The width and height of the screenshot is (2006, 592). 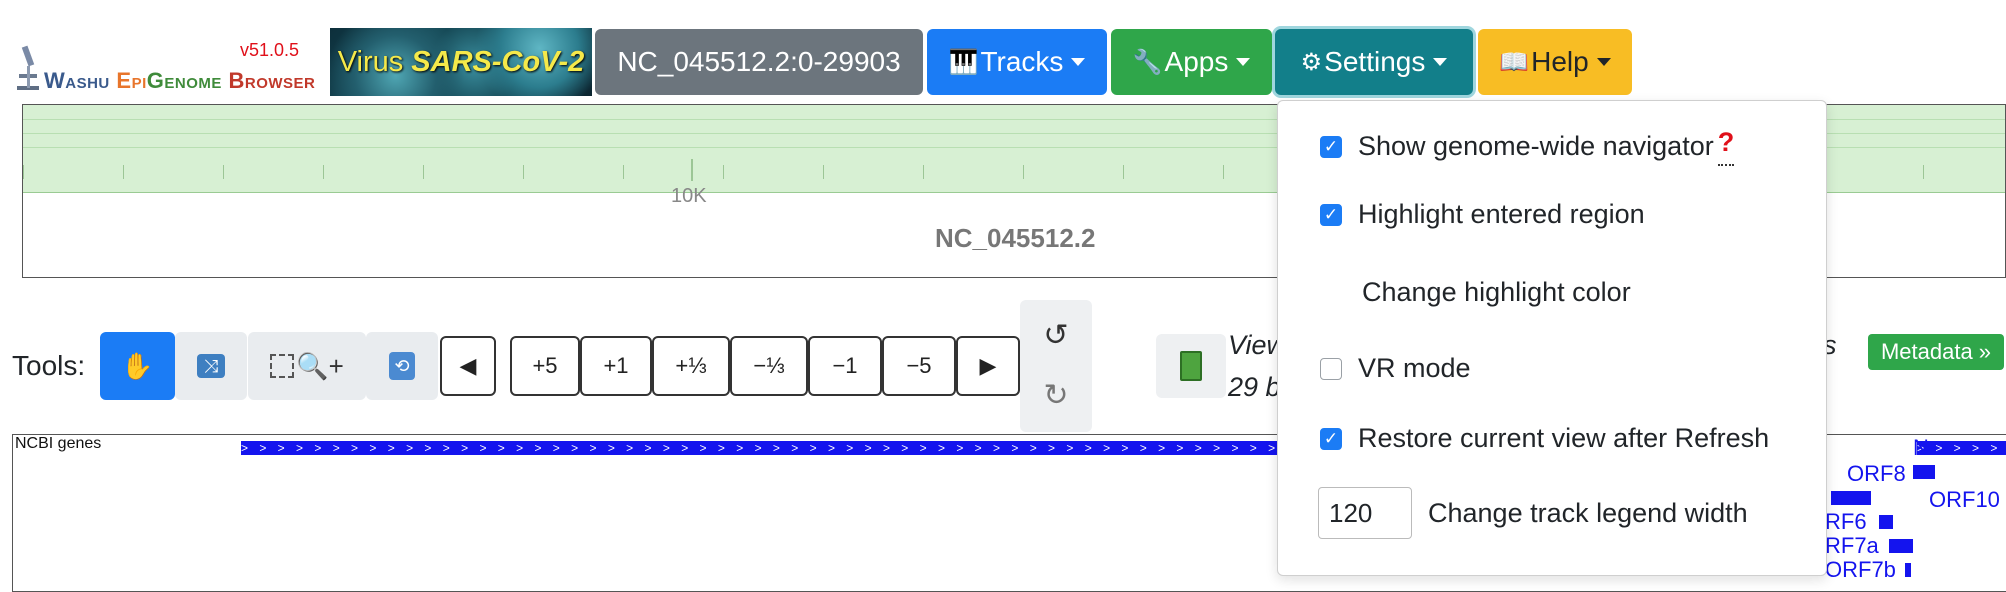 I want to click on reorder-tool-button: ⤨, so click(x=211, y=366).